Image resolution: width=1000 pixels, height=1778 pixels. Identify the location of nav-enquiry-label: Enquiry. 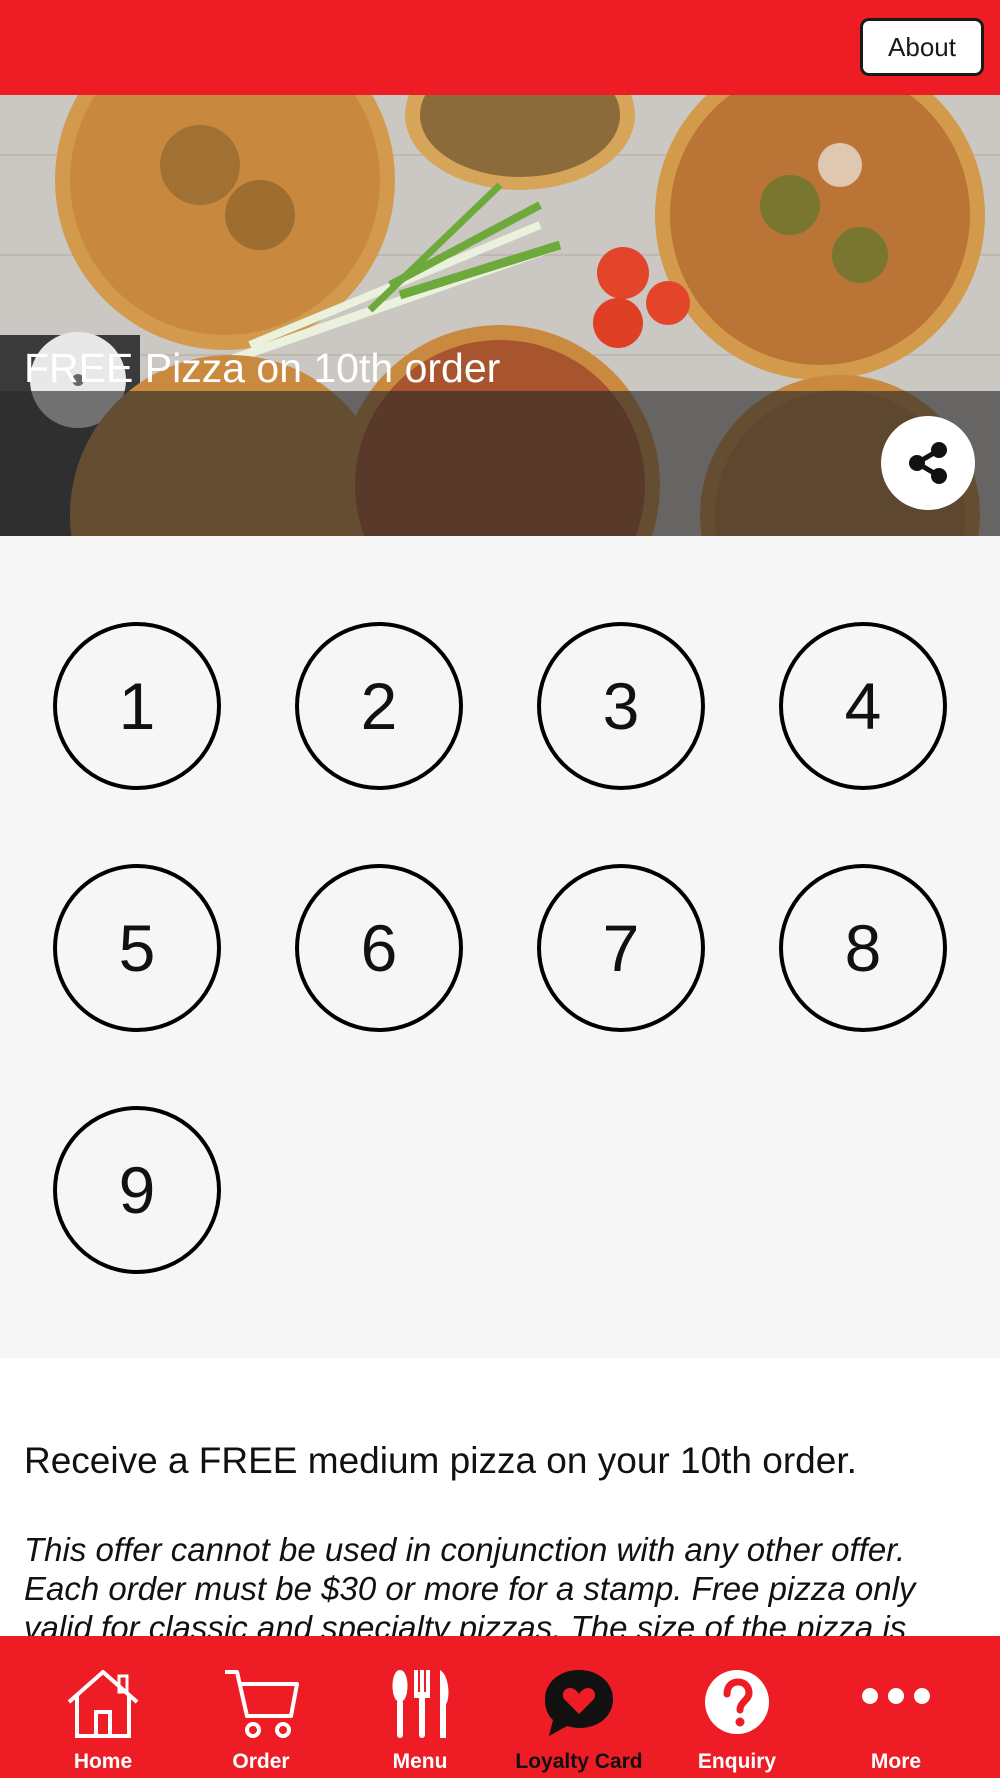
(737, 1761).